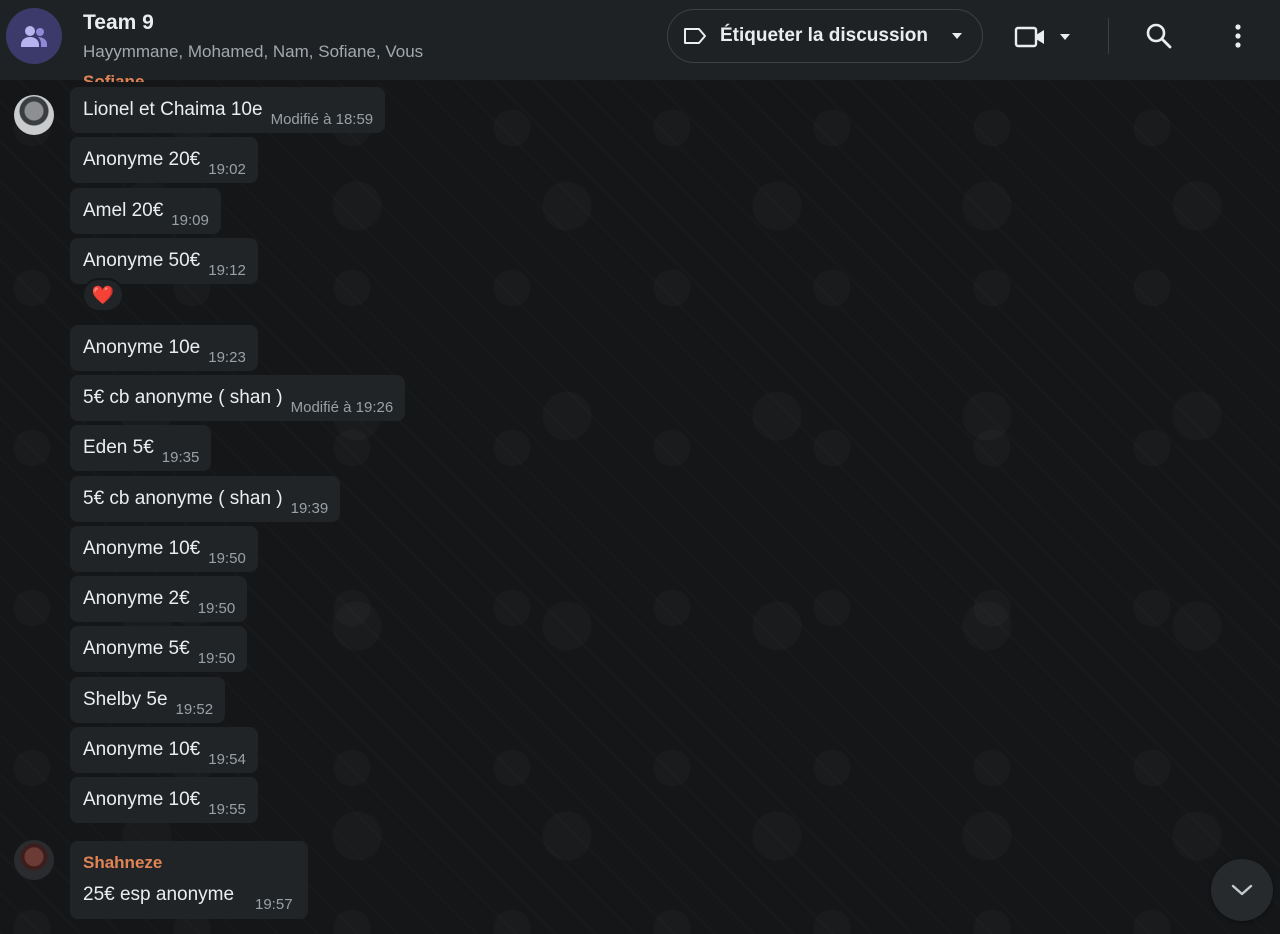 Image resolution: width=1280 pixels, height=934 pixels. I want to click on chat-title: Team 9, so click(118, 22).